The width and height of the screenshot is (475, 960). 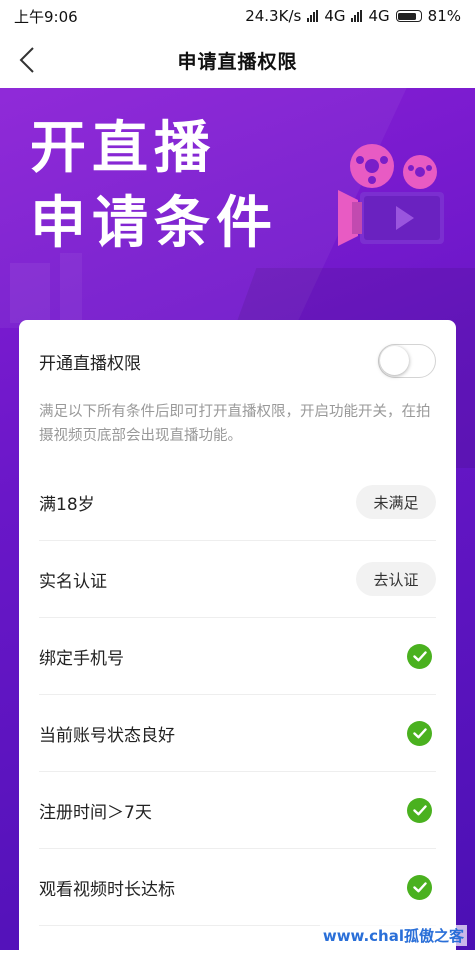 What do you see at coordinates (237, 361) in the screenshot?
I see `permission-toggle-row: 开通直播权限` at bounding box center [237, 361].